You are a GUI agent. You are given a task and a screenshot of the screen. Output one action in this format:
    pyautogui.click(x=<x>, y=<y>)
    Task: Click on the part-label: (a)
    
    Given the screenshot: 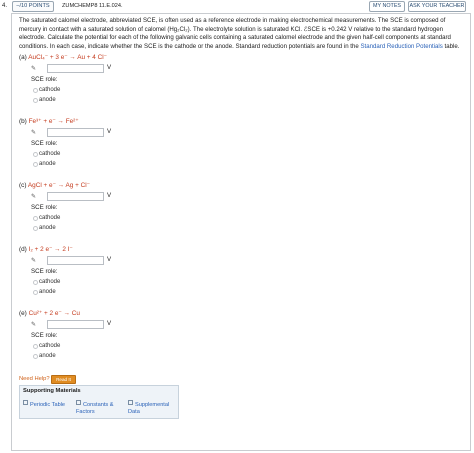 What is the action you would take?
    pyautogui.click(x=23, y=57)
    